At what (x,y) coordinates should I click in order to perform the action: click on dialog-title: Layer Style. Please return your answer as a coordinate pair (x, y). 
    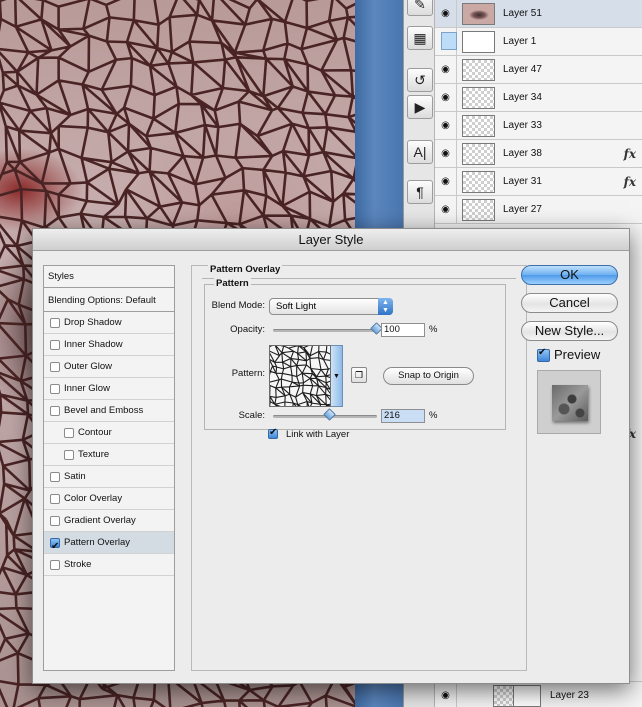
    Looking at the image, I should click on (331, 240).